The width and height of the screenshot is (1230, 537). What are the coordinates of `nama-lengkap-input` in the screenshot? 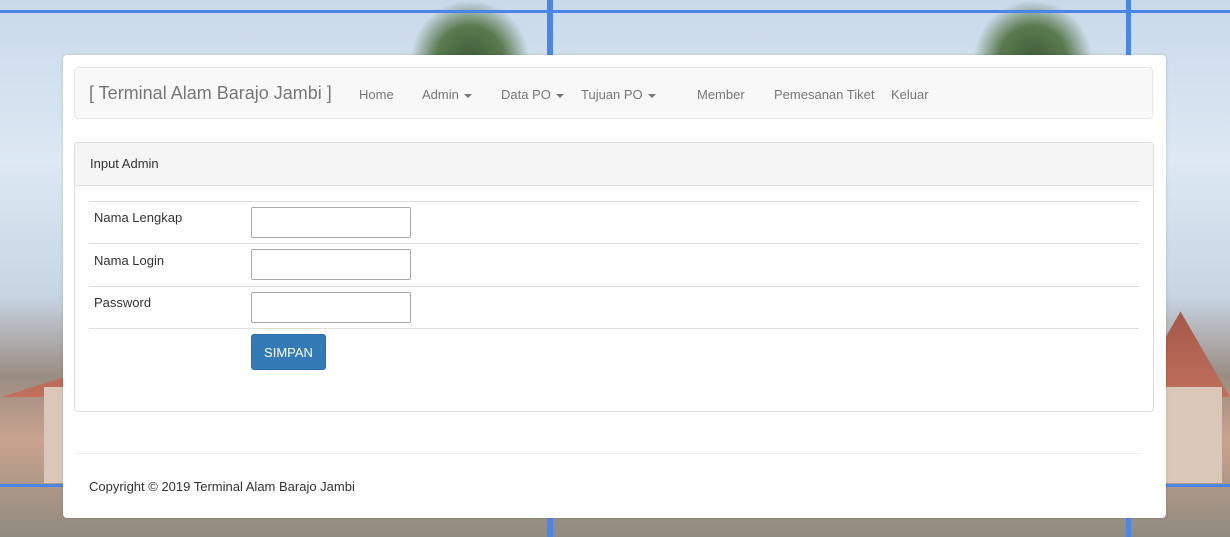 It's located at (331, 222).